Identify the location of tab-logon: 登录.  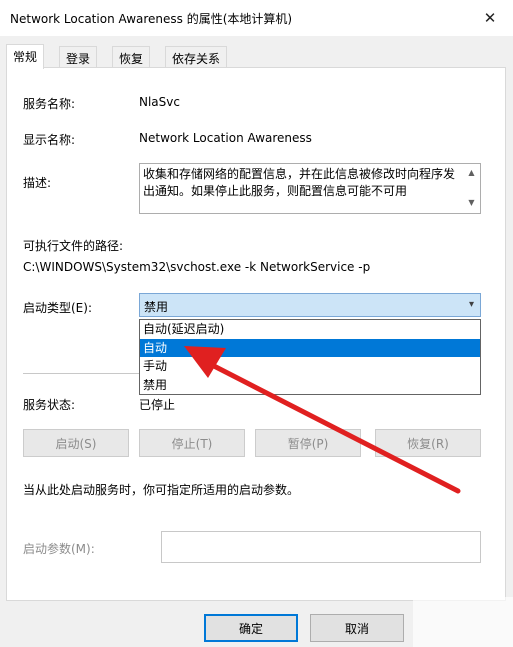
(78, 57).